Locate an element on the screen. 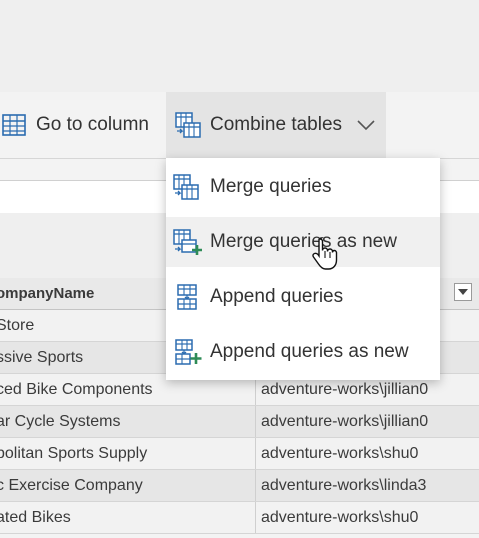 Image resolution: width=479 pixels, height=538 pixels. append-queries-new-icon is located at coordinates (187, 352).